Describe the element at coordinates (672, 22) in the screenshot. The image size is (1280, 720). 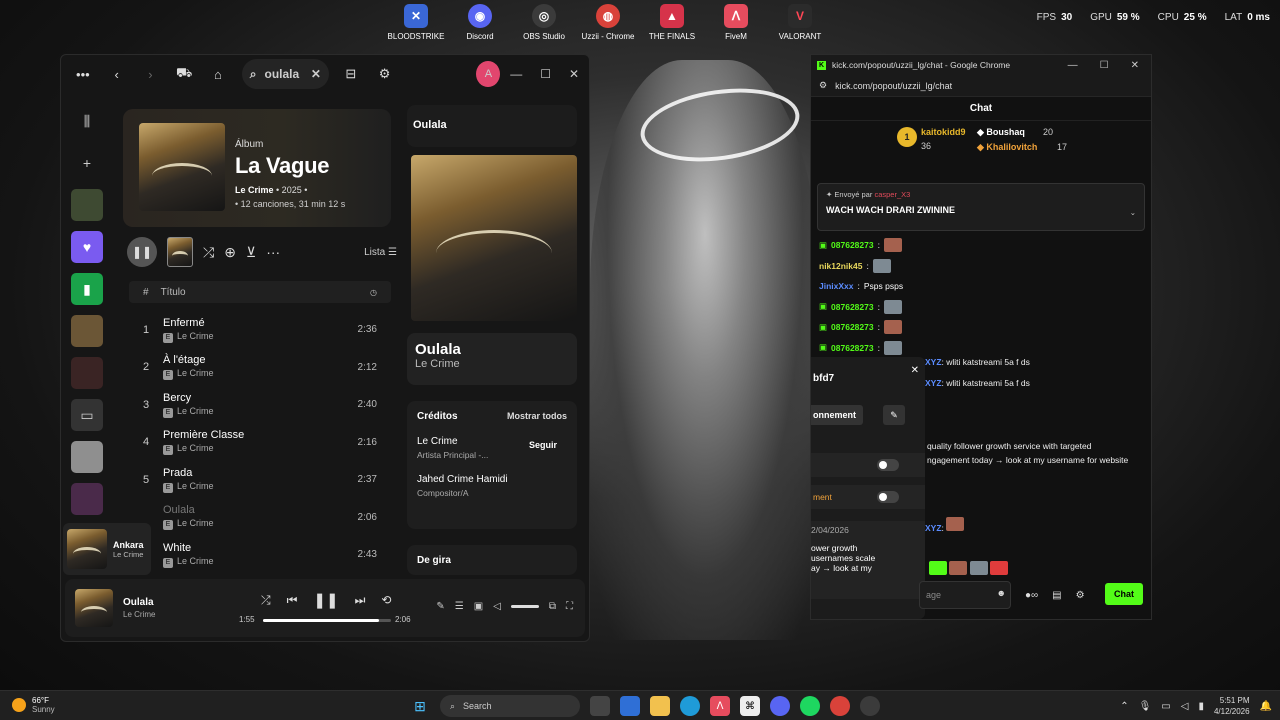
I see `desktop-shortcut: ▲ THE FINALS` at that location.